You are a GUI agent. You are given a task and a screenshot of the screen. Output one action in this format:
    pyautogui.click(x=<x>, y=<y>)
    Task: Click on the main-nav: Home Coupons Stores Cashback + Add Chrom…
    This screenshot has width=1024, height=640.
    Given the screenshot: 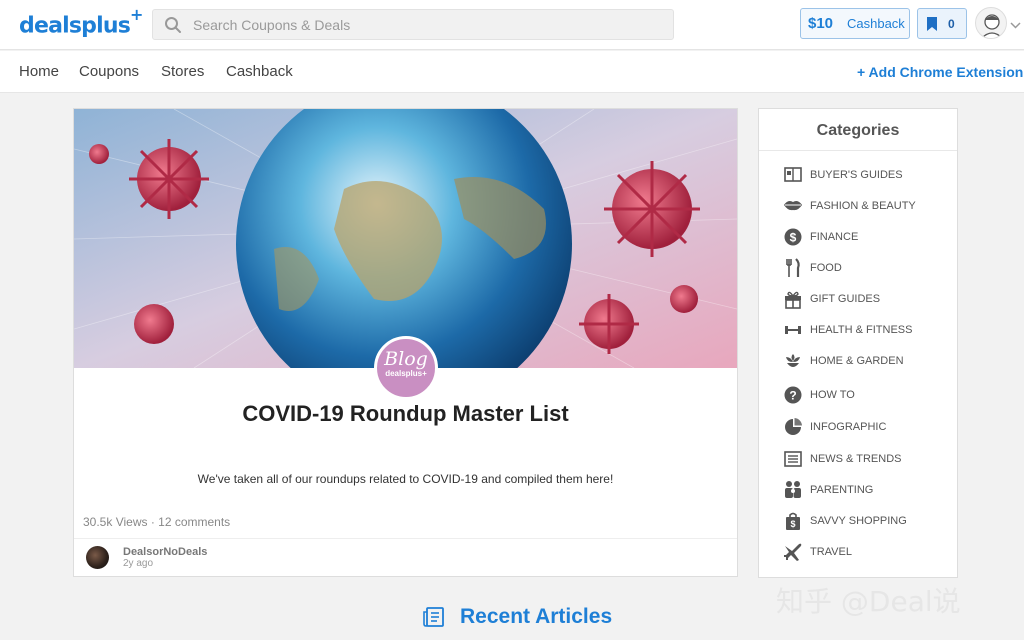 What is the action you would take?
    pyautogui.click(x=512, y=72)
    